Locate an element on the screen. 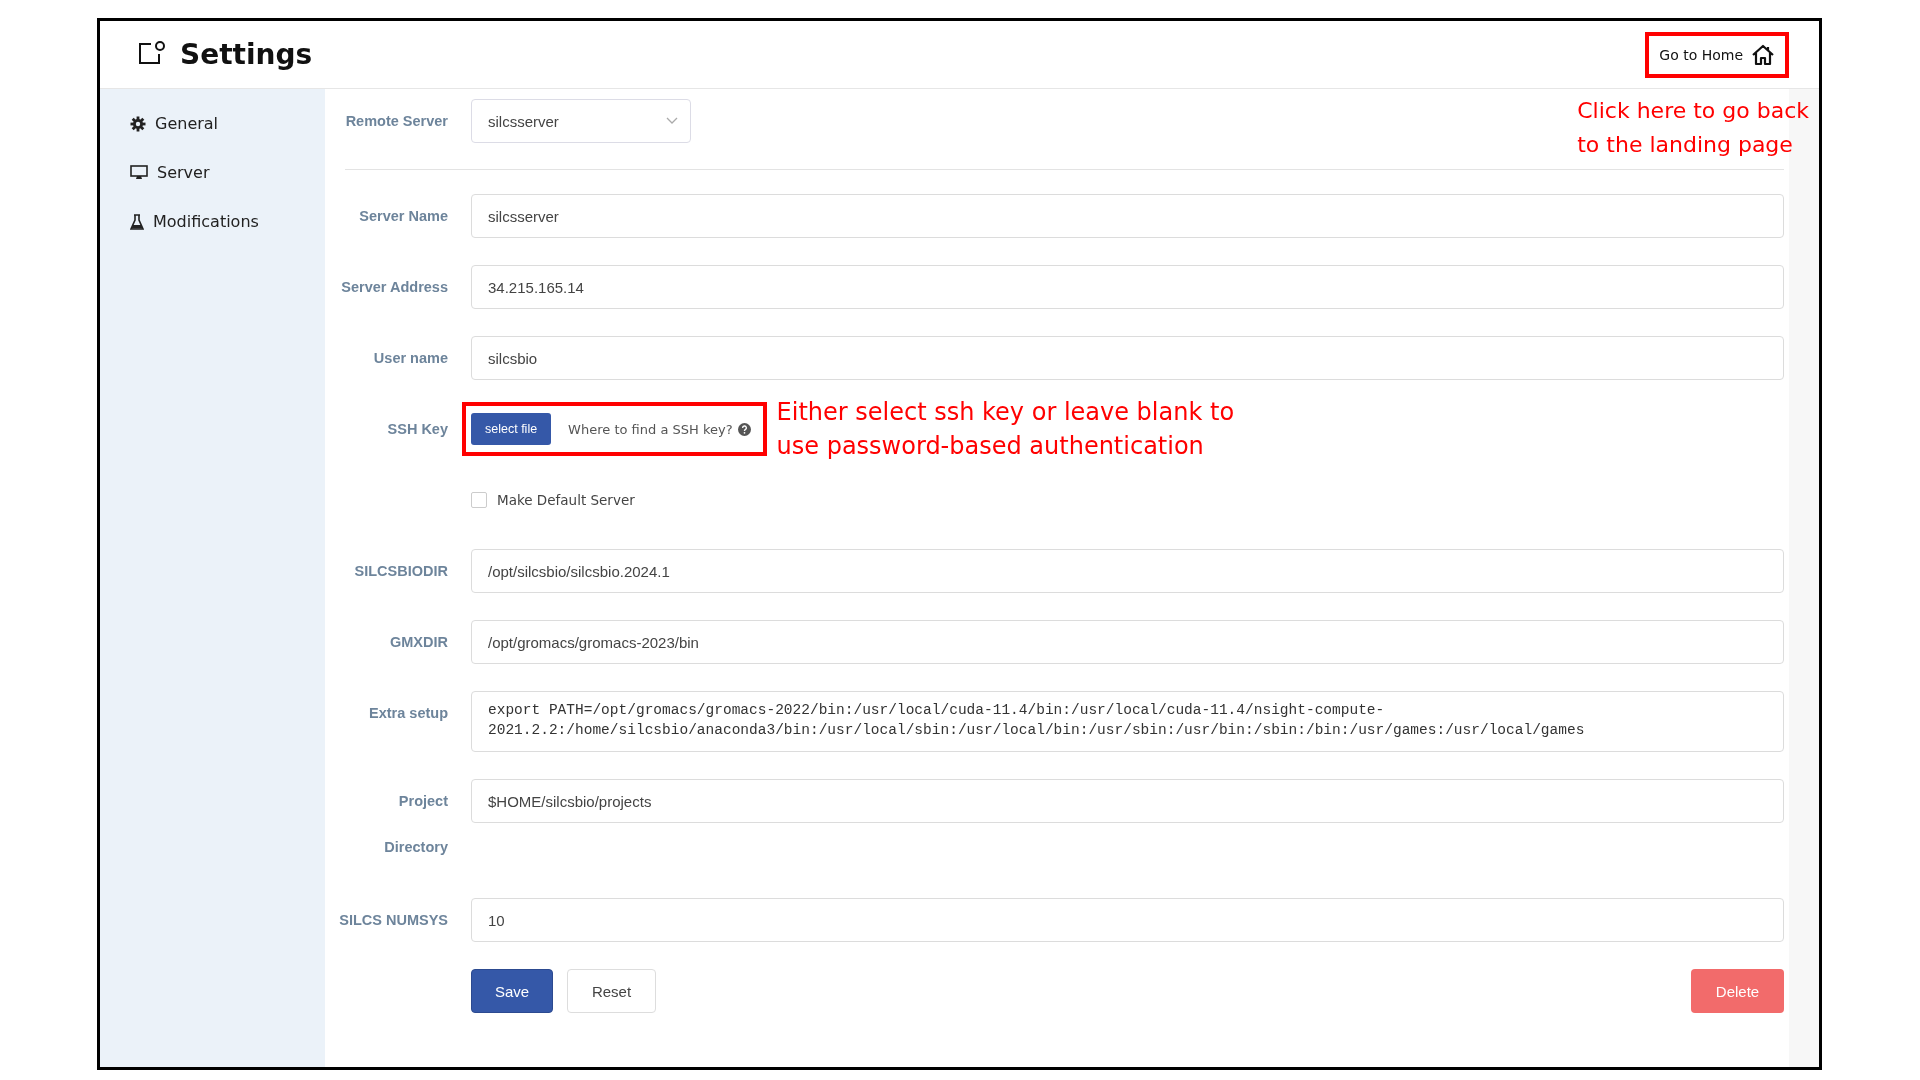 This screenshot has width=1920, height=1080. field-label: GMXDIR is located at coordinates (418, 642).